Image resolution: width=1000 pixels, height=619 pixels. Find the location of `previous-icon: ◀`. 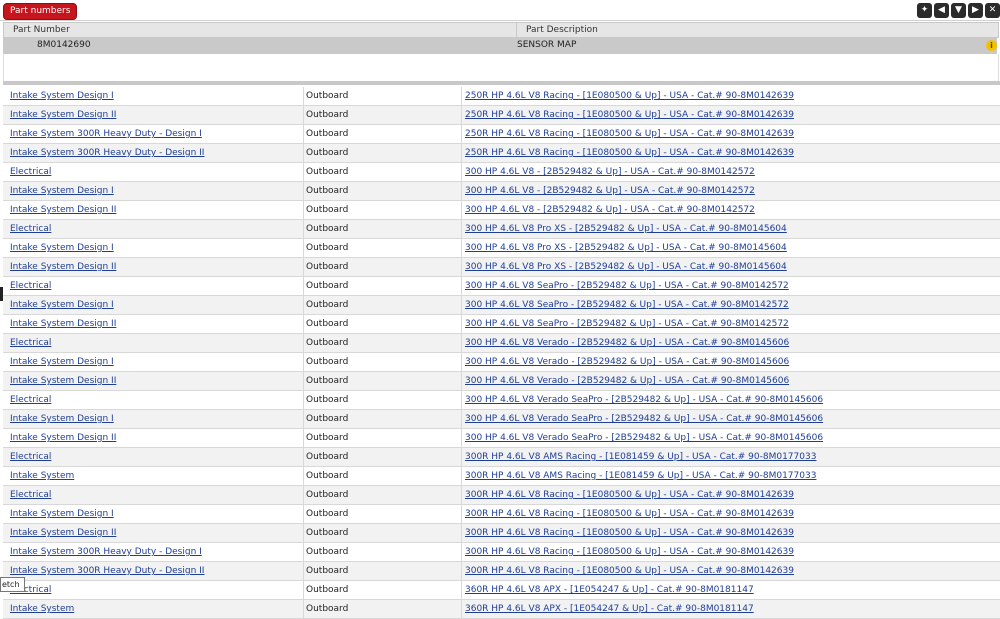

previous-icon: ◀ is located at coordinates (941, 10).